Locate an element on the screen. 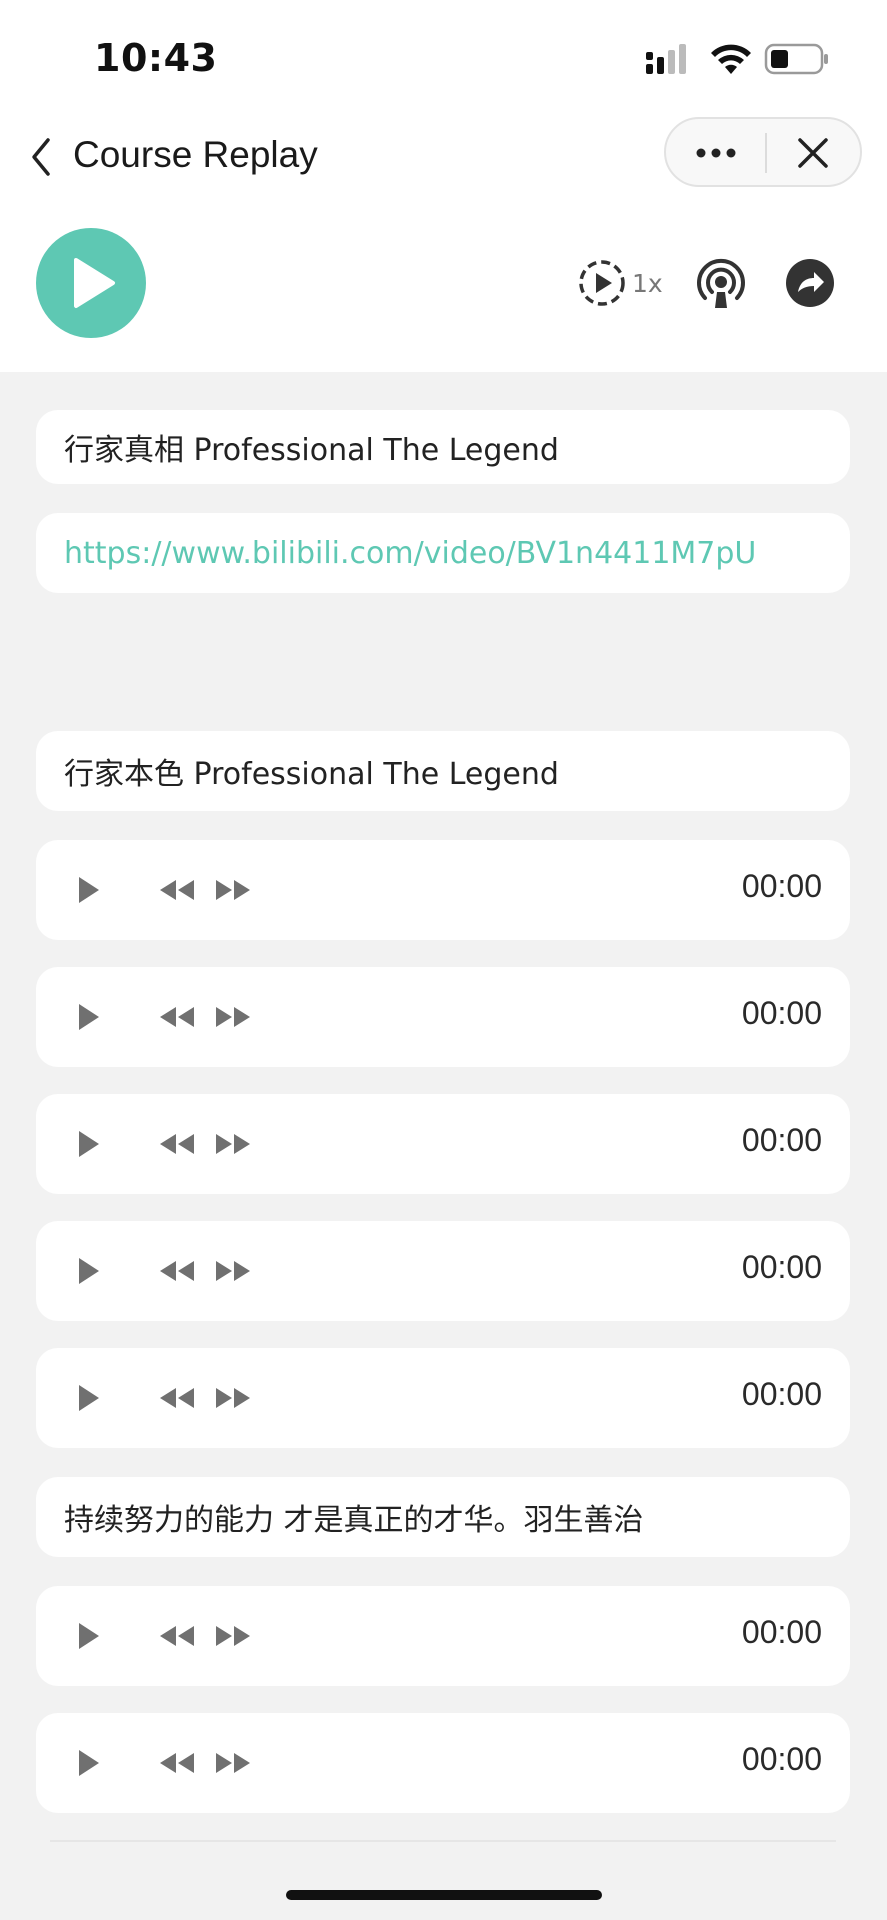  divider is located at coordinates (443, 1841).